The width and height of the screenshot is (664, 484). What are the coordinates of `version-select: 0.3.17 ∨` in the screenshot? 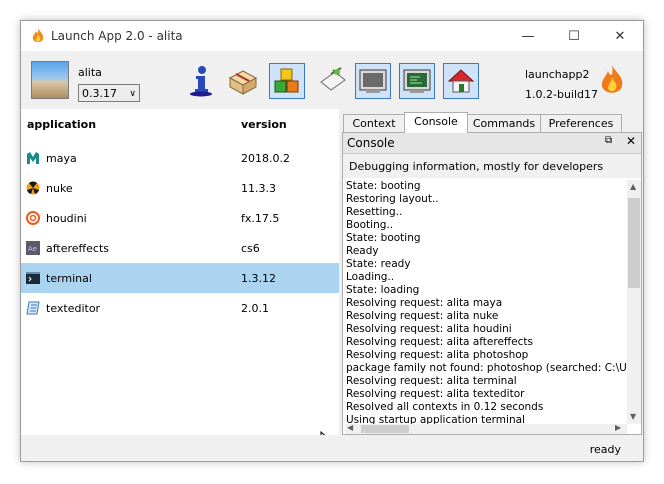 It's located at (109, 93).